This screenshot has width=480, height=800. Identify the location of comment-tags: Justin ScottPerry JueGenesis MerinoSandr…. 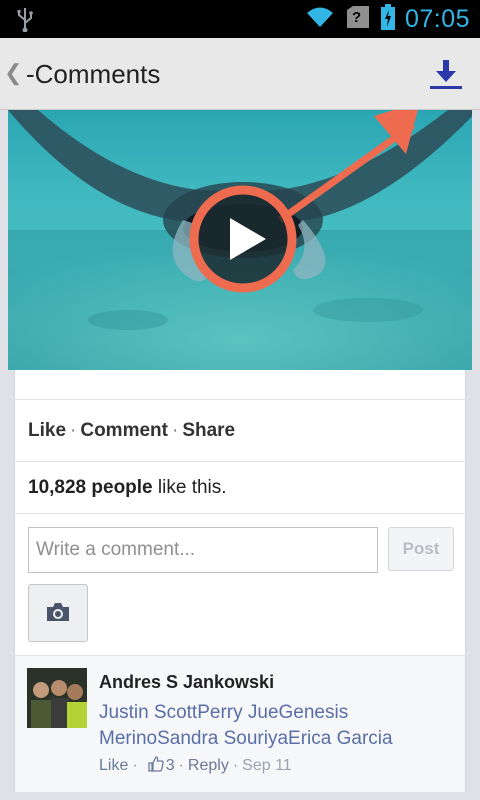
(279, 726).